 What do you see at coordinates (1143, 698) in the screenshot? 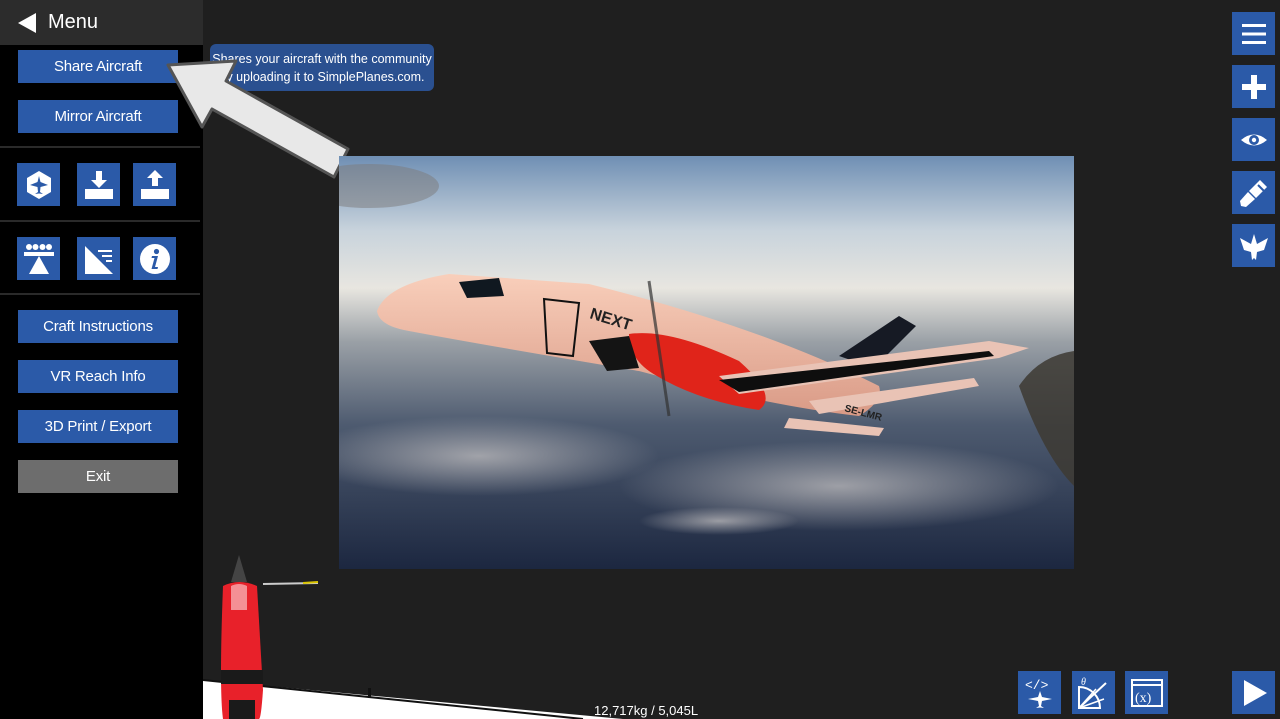
I see `svg-text: (x)` at bounding box center [1143, 698].